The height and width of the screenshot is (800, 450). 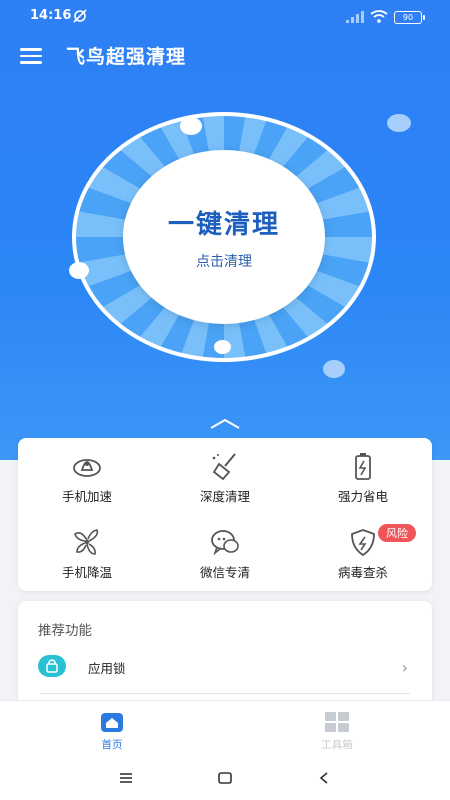 I want to click on recommend-item-label: 应用锁, so click(x=107, y=668).